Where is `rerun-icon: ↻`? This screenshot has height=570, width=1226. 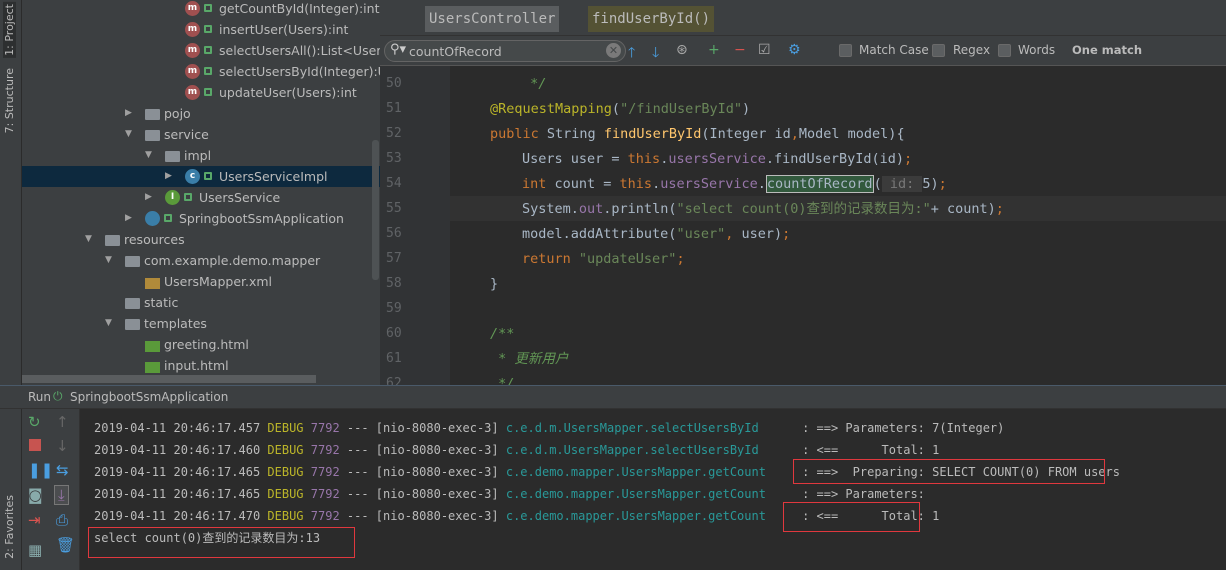 rerun-icon: ↻ is located at coordinates (34, 422).